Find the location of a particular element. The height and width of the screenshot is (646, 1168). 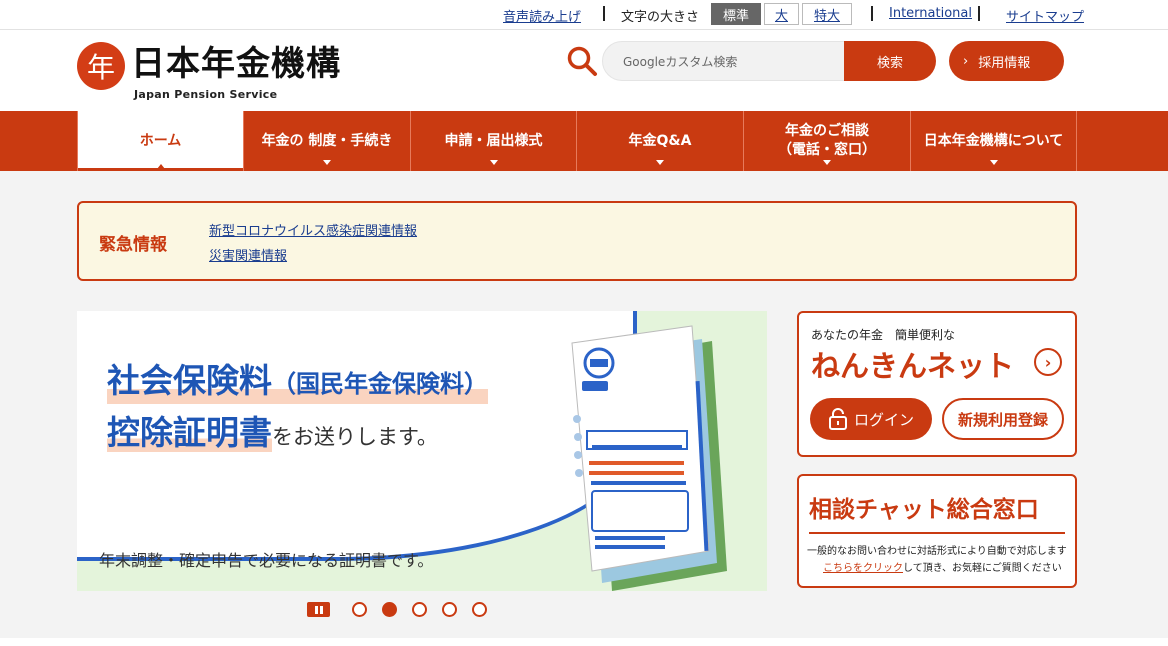

search-input: Googleカスタム検索 is located at coordinates (727, 61).